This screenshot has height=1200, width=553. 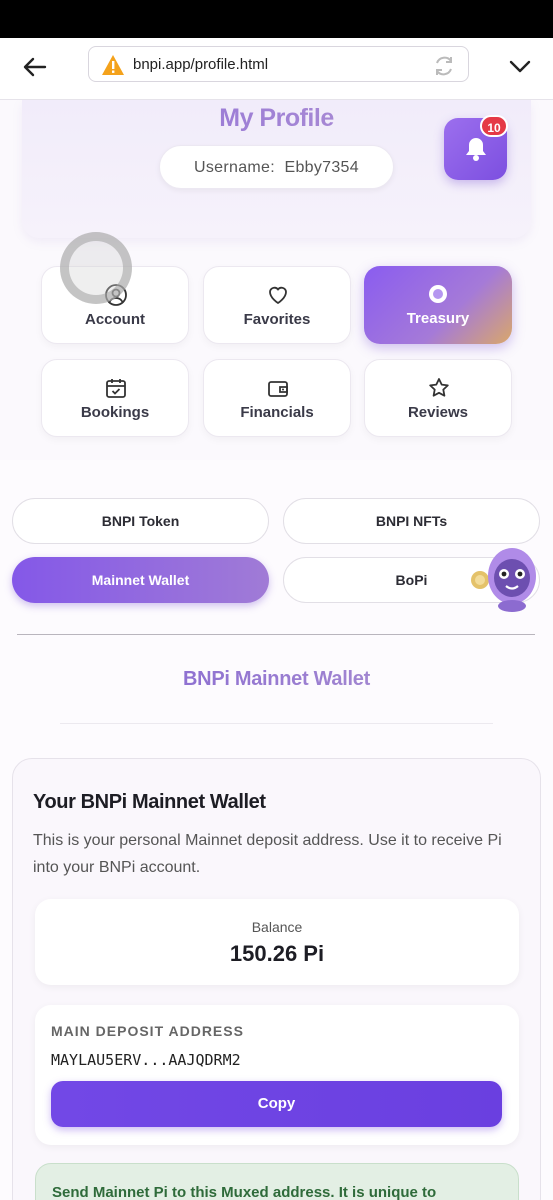 I want to click on notifications-button: 10, so click(x=476, y=147).